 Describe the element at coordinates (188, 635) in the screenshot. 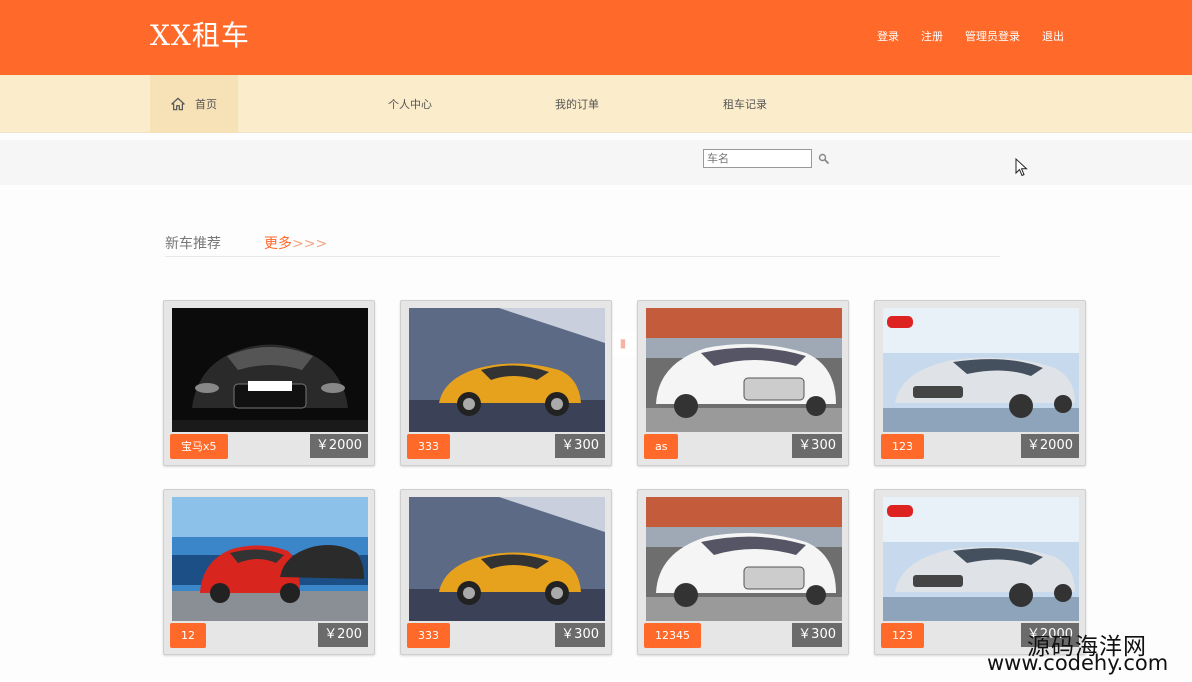

I see `car-name-tag: 12` at that location.